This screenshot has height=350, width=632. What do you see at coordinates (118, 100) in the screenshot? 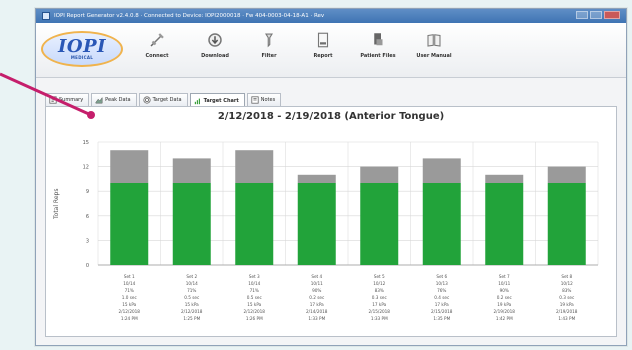
I see `tab-peak-data-label: Peak Data` at bounding box center [118, 100].